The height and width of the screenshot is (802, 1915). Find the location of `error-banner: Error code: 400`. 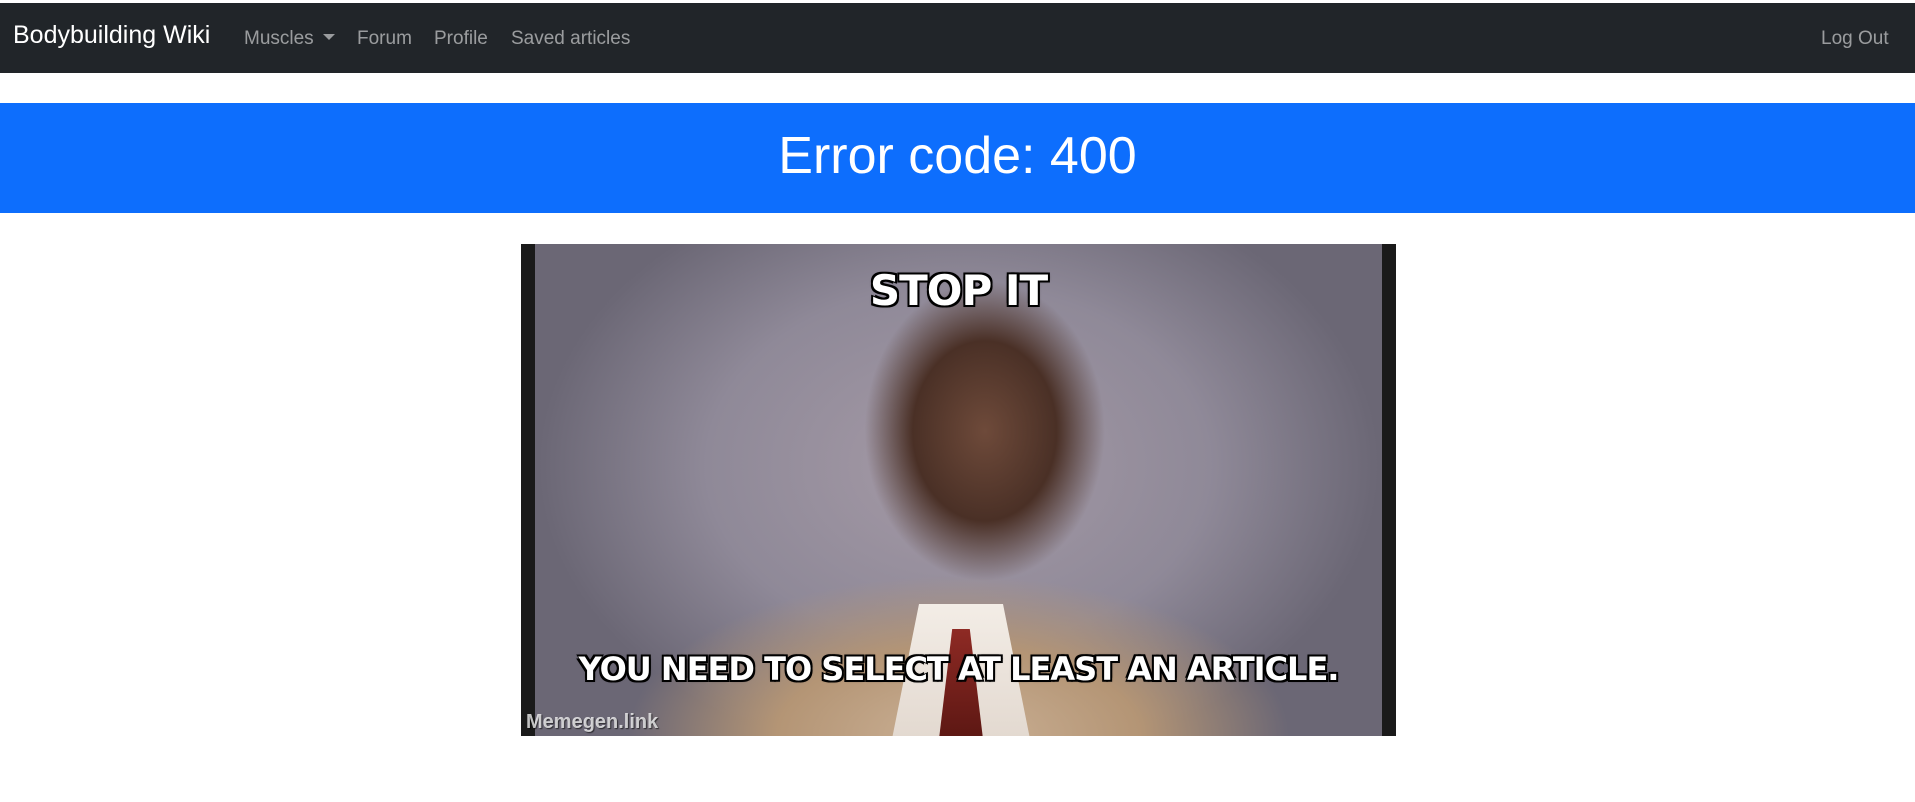

error-banner: Error code: 400 is located at coordinates (957, 158).